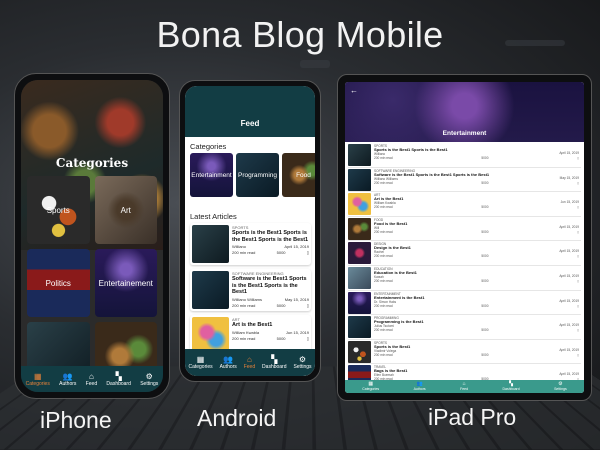 Image resolution: width=600 pixels, height=450 pixels. I want to click on gear-icon: ⚙, so click(149, 376).